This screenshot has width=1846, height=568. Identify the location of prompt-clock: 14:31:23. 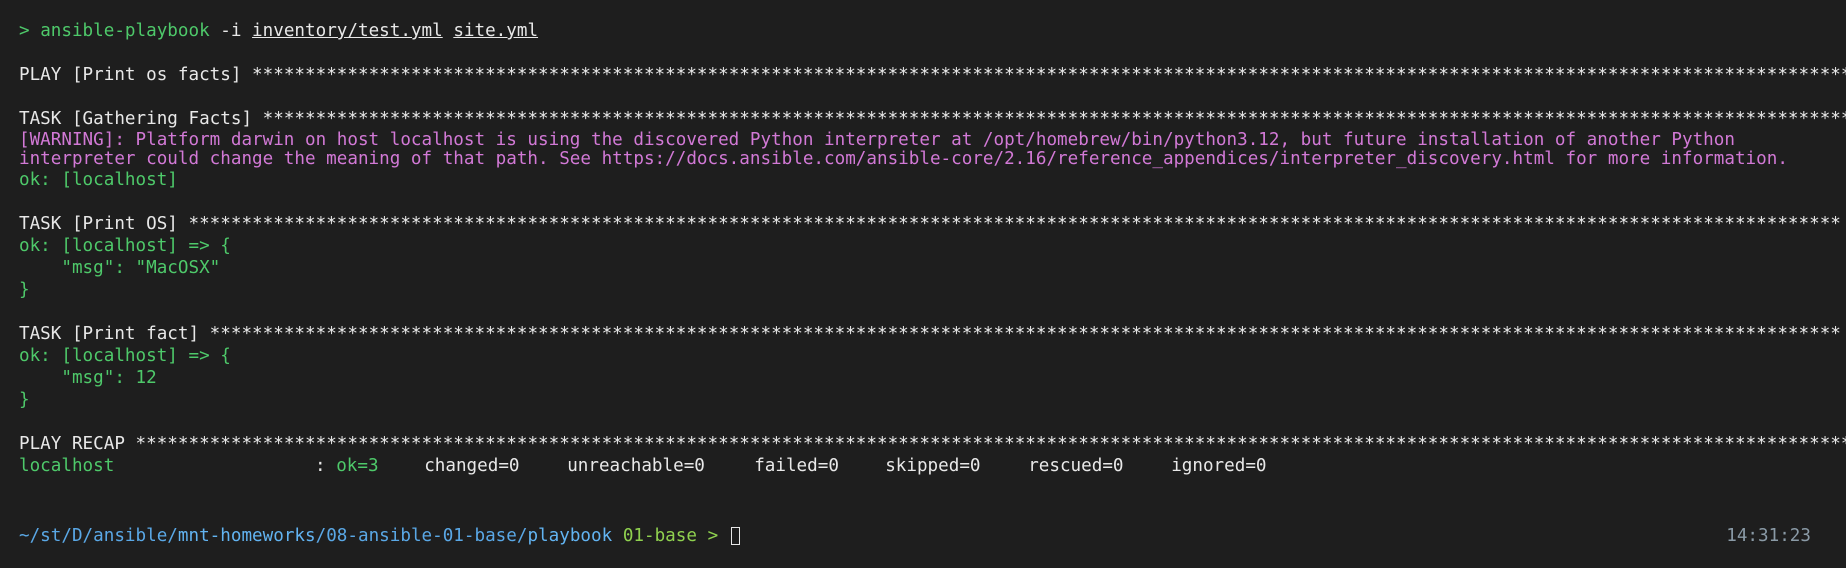
(1768, 536).